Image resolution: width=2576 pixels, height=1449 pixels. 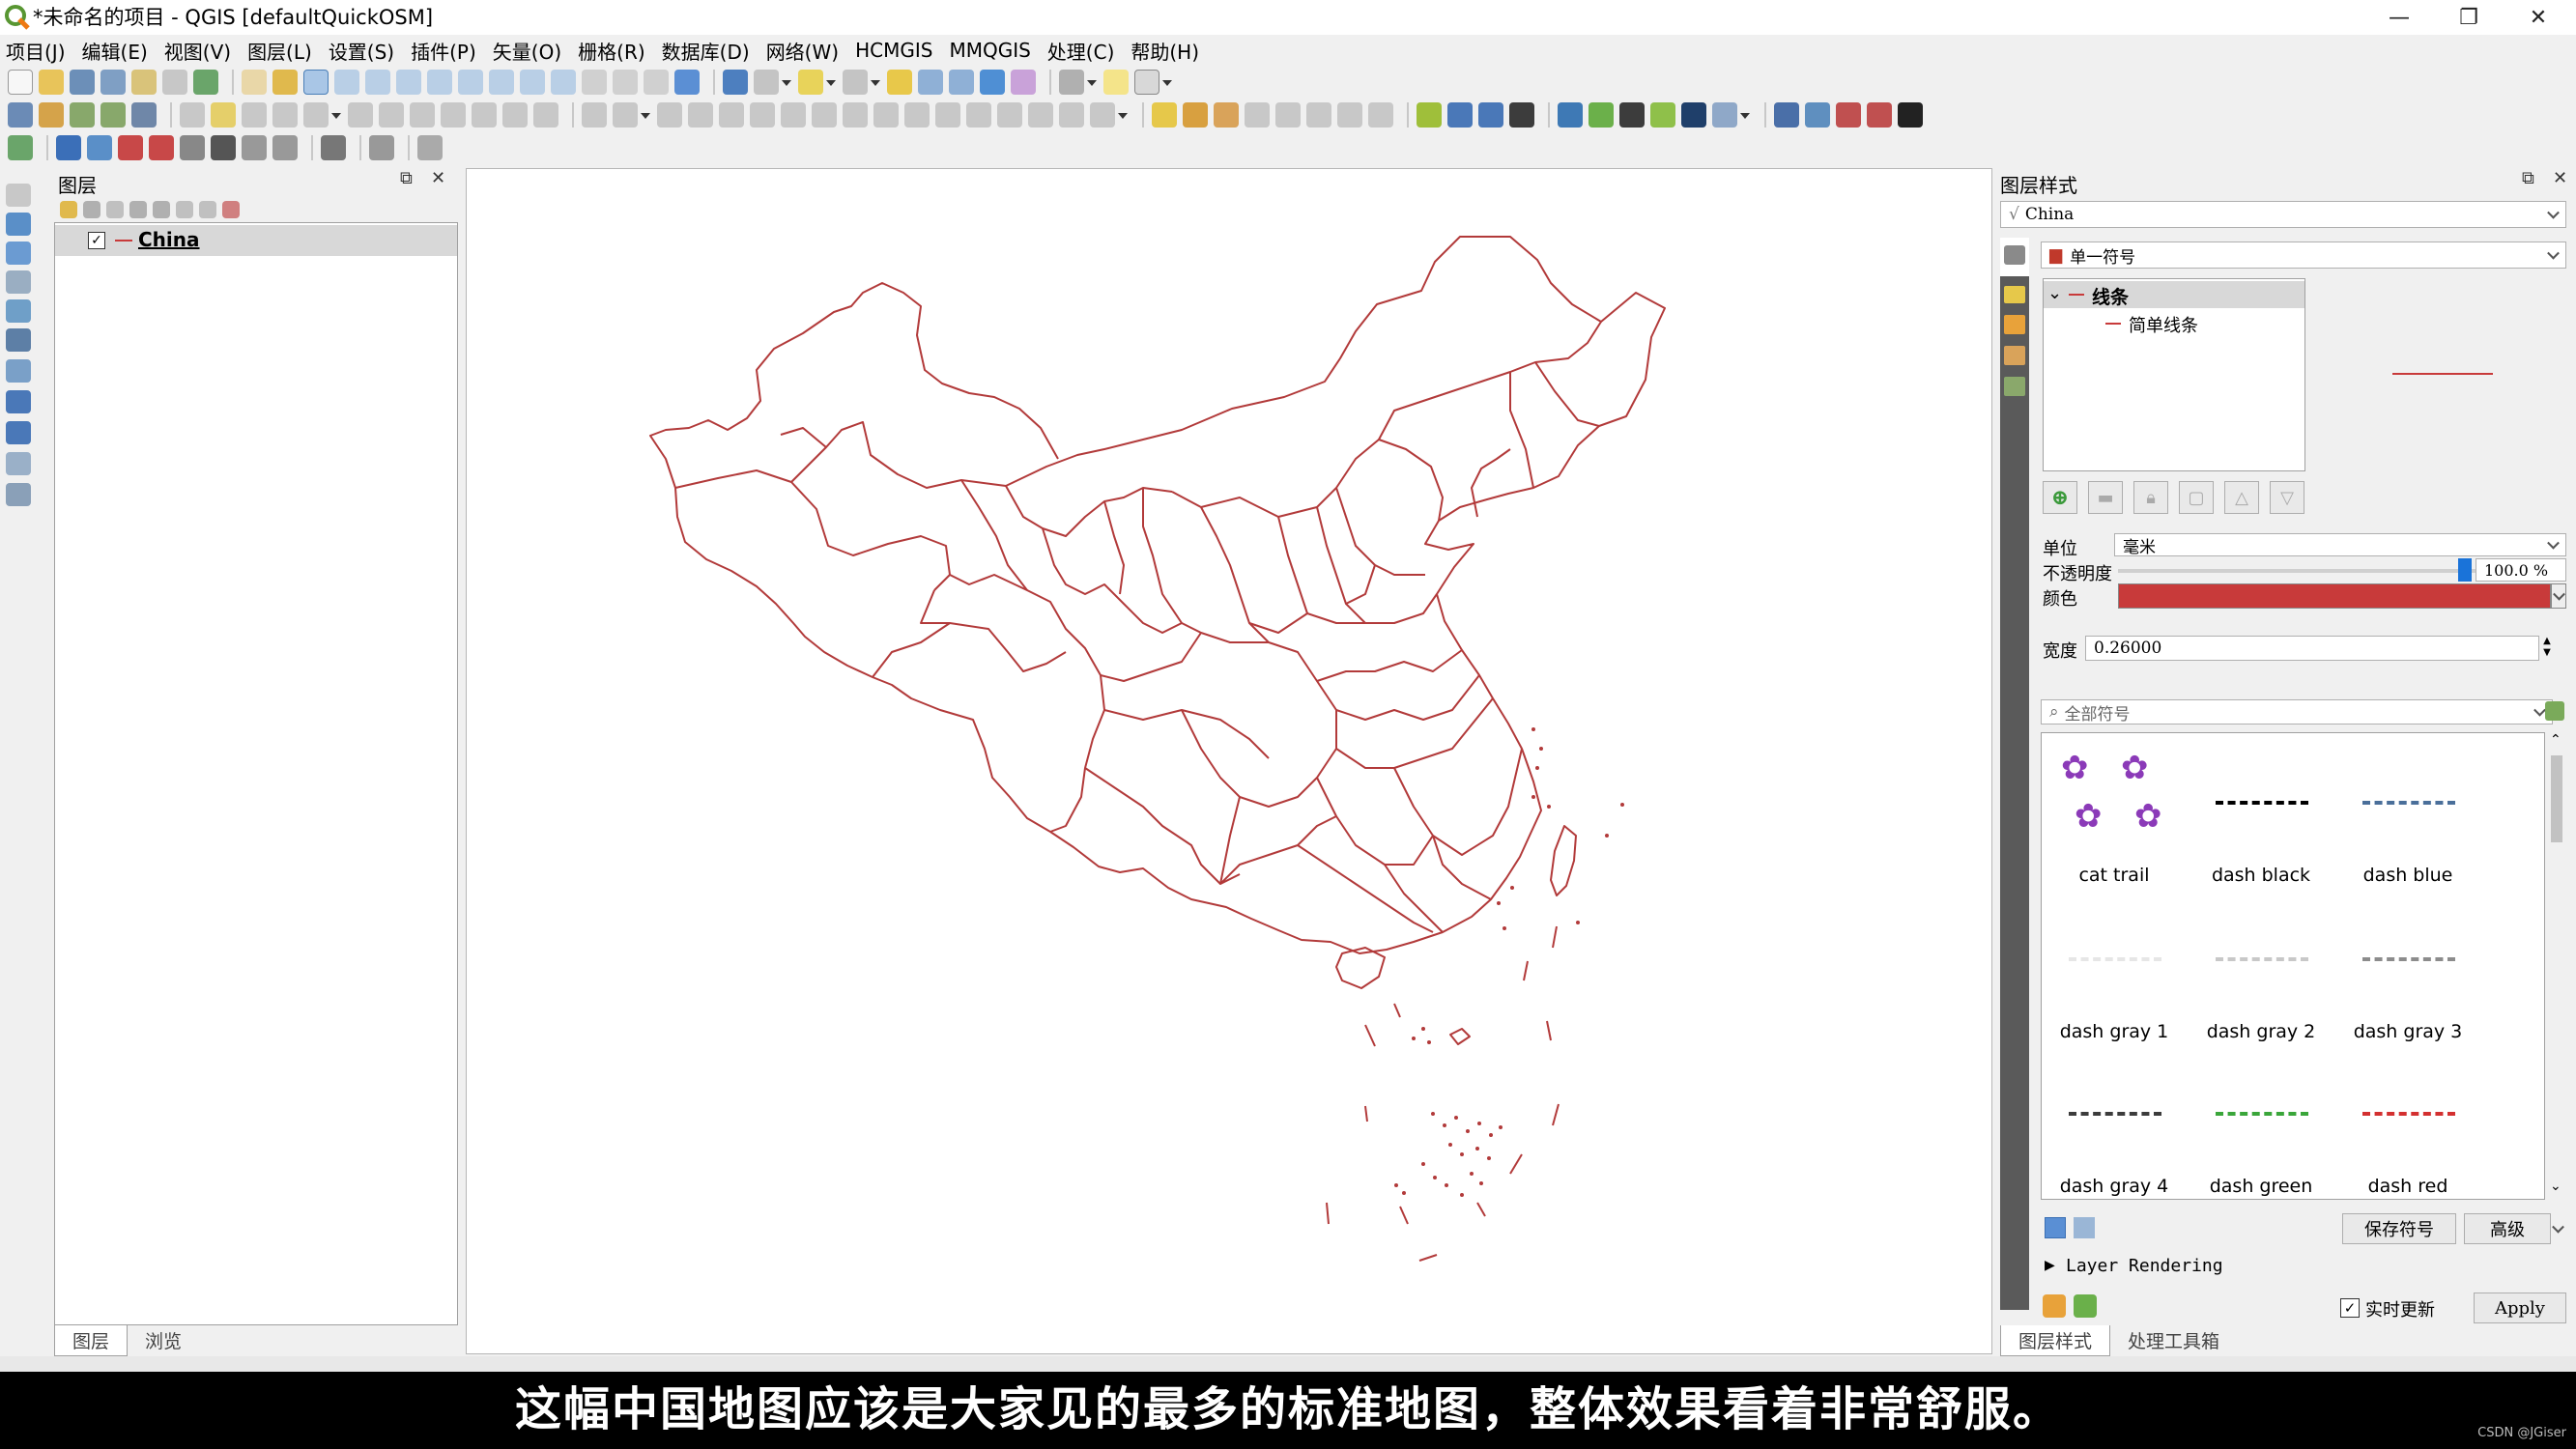 I want to click on more-tools-icon, so click(x=382, y=147).